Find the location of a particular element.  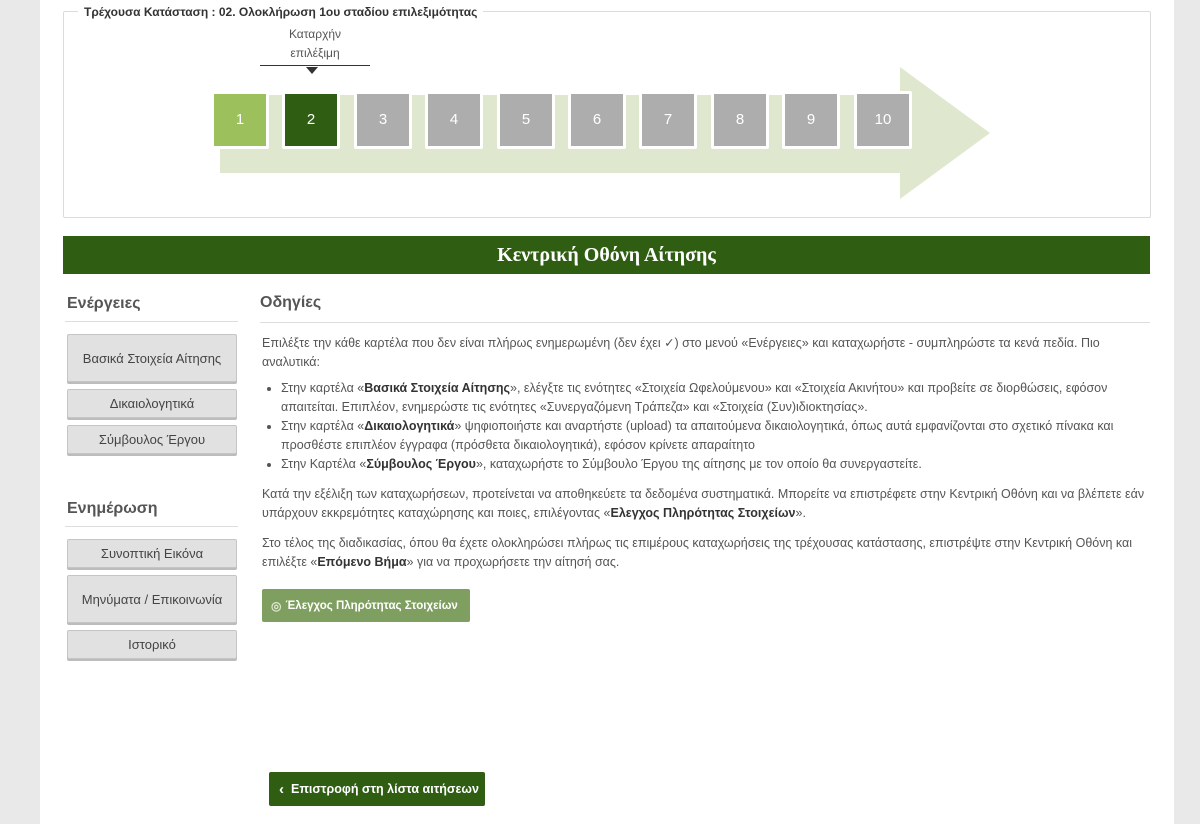

step-tooltip-line1: Καταρχήν is located at coordinates (315, 34).